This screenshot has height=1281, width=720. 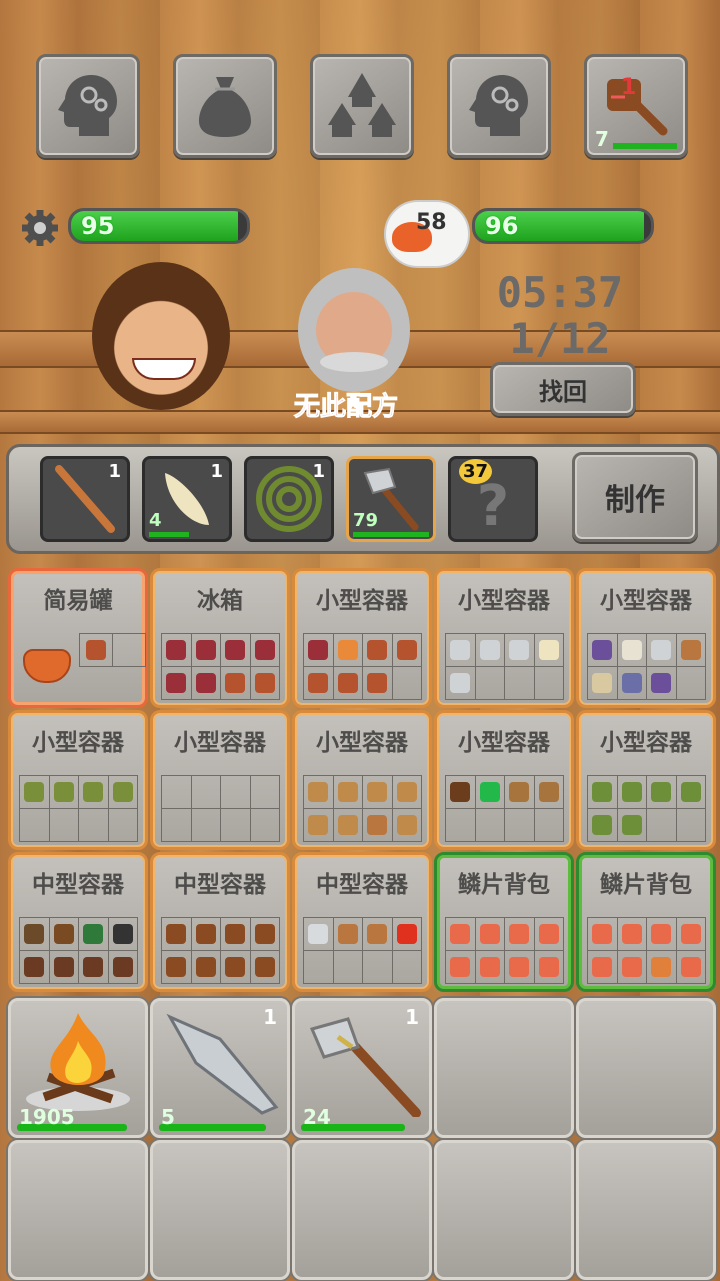 I want to click on inventory-slot-3: 1 24, so click(x=362, y=1068).